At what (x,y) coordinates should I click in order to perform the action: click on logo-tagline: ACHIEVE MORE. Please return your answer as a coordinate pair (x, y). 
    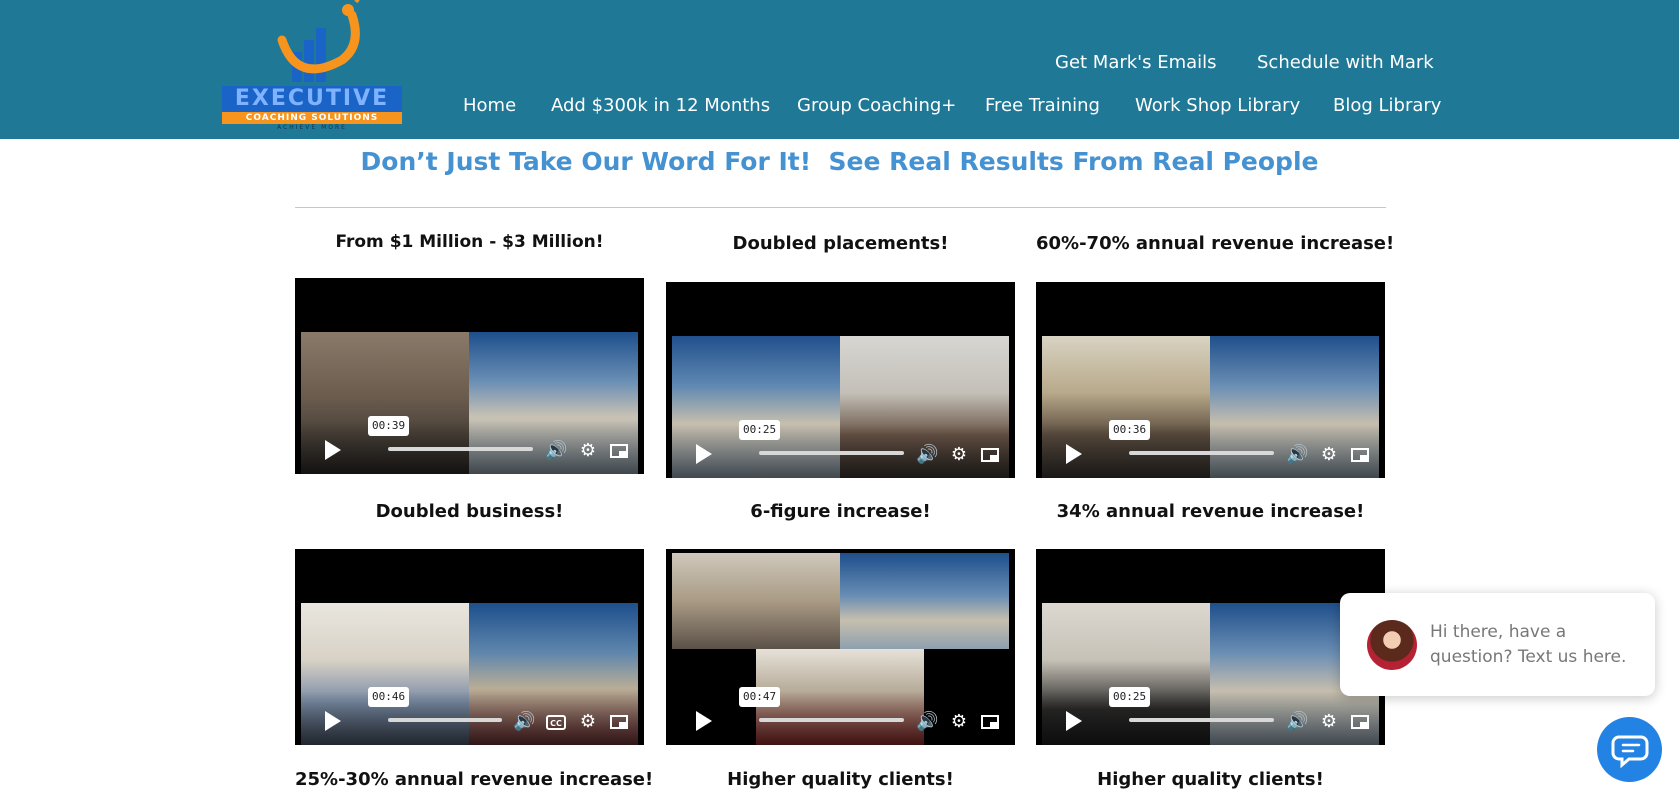
    Looking at the image, I should click on (312, 127).